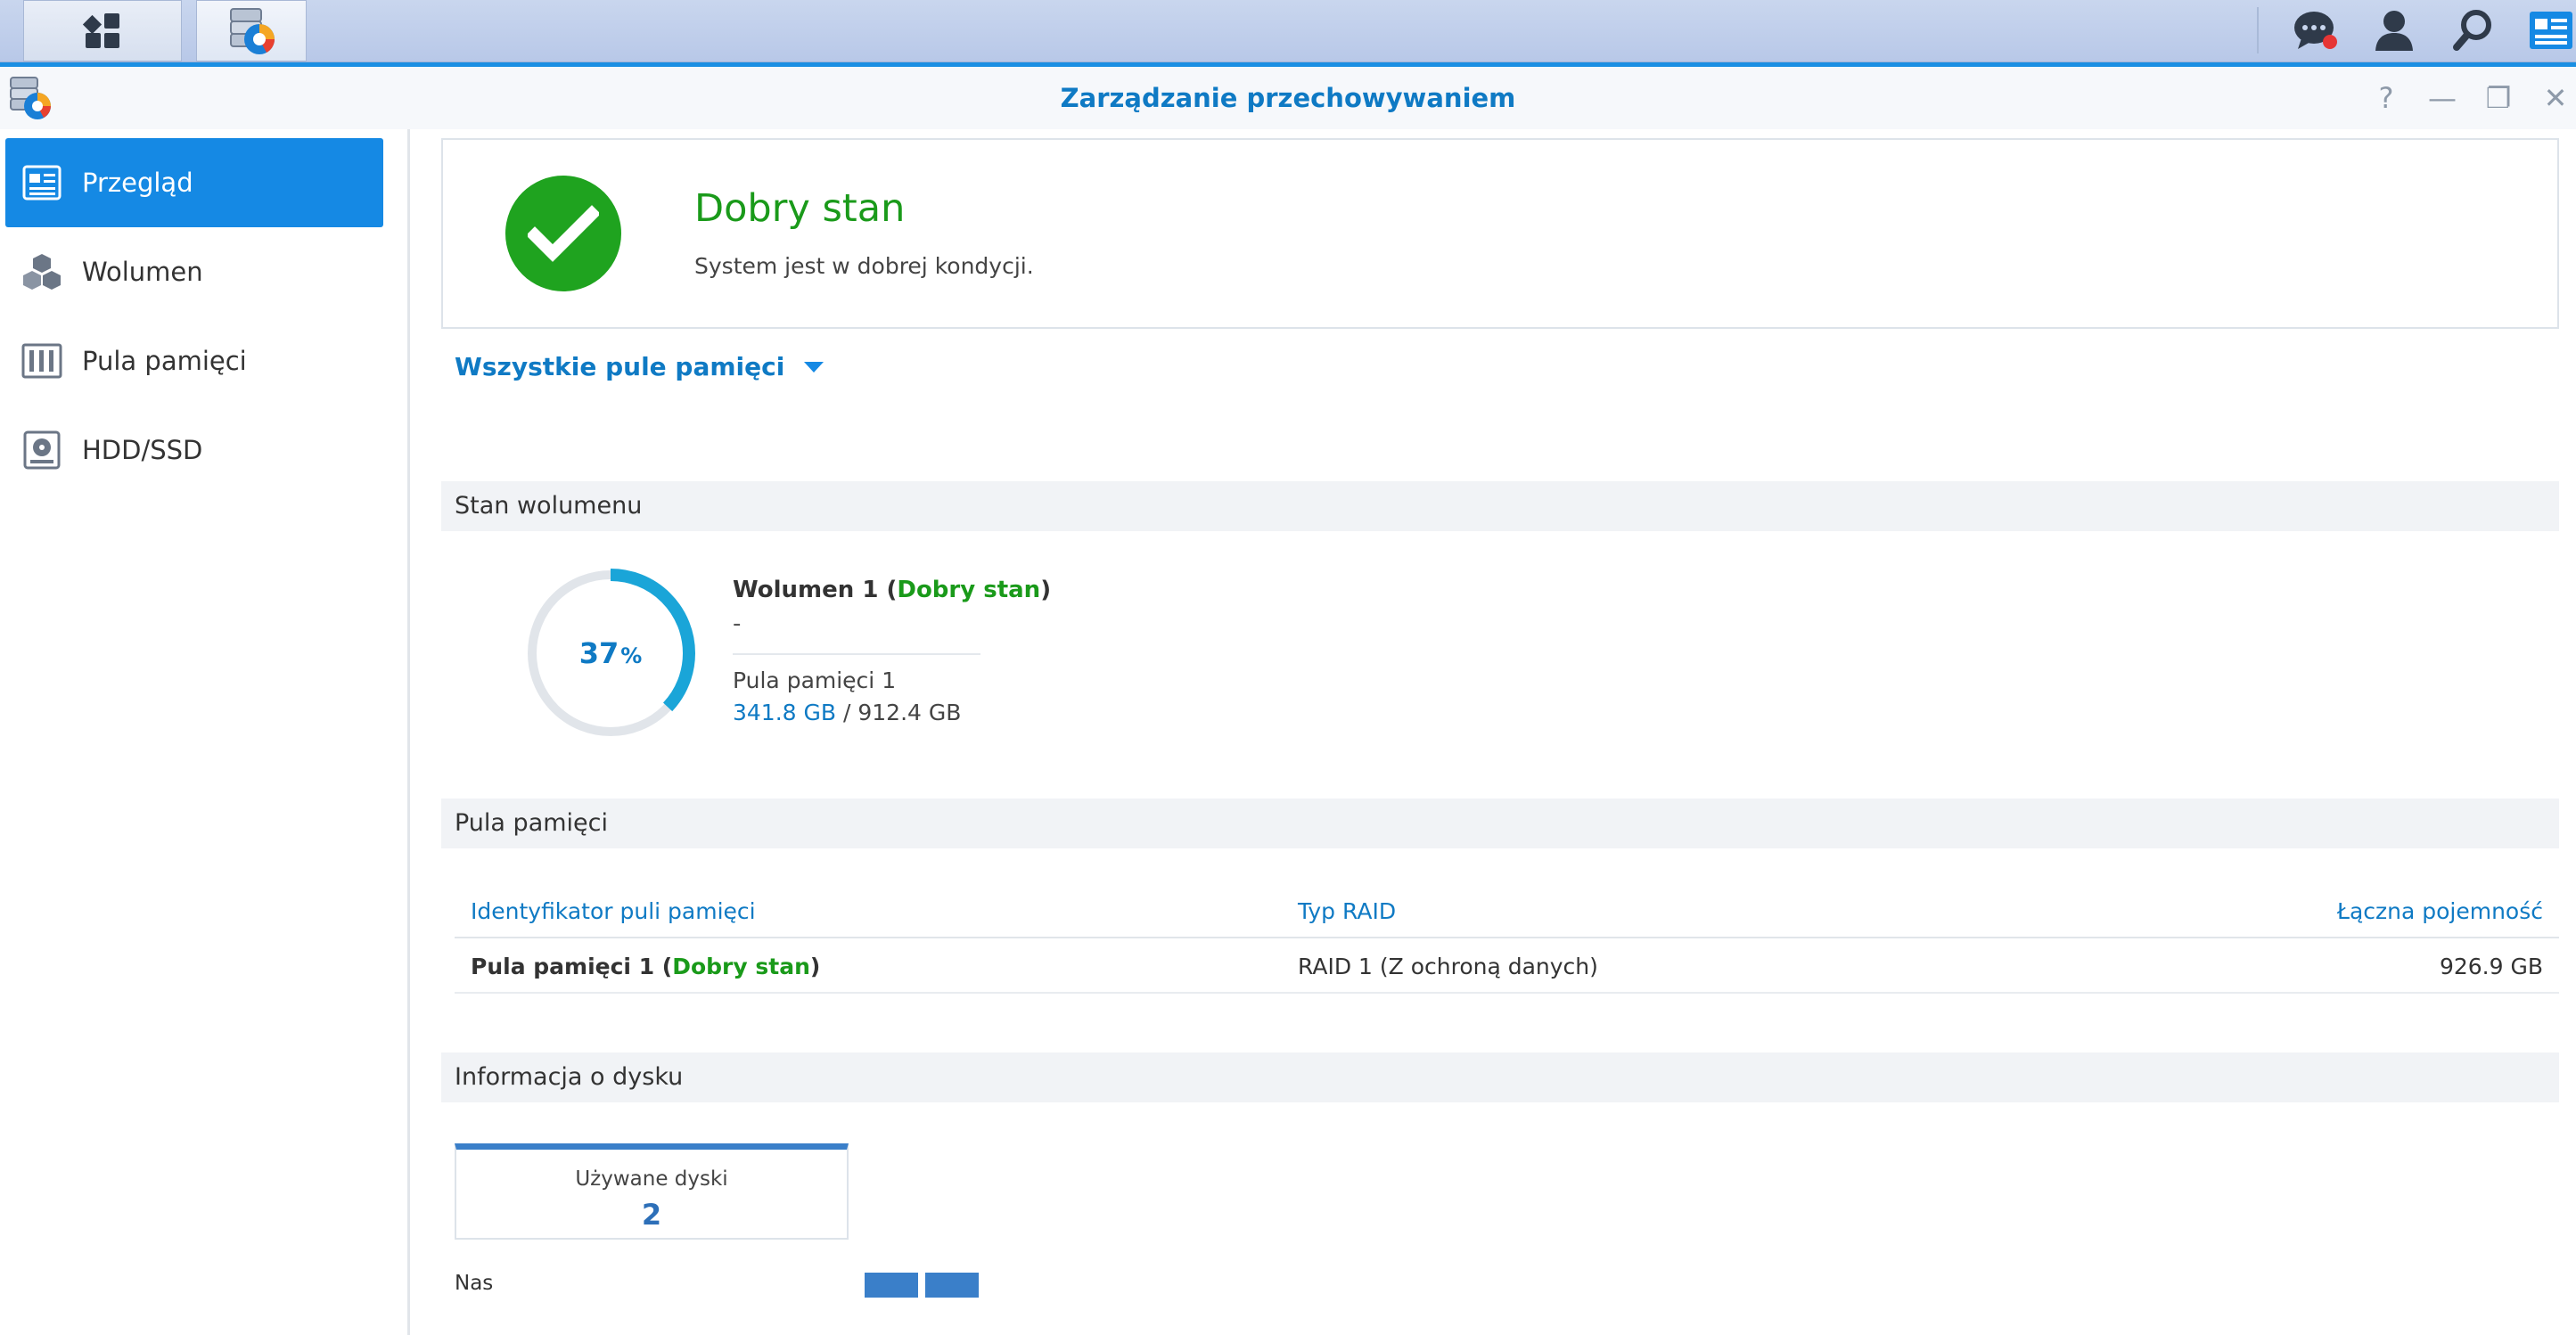 The image size is (2576, 1335). I want to click on minimize-button: —, so click(2442, 98).